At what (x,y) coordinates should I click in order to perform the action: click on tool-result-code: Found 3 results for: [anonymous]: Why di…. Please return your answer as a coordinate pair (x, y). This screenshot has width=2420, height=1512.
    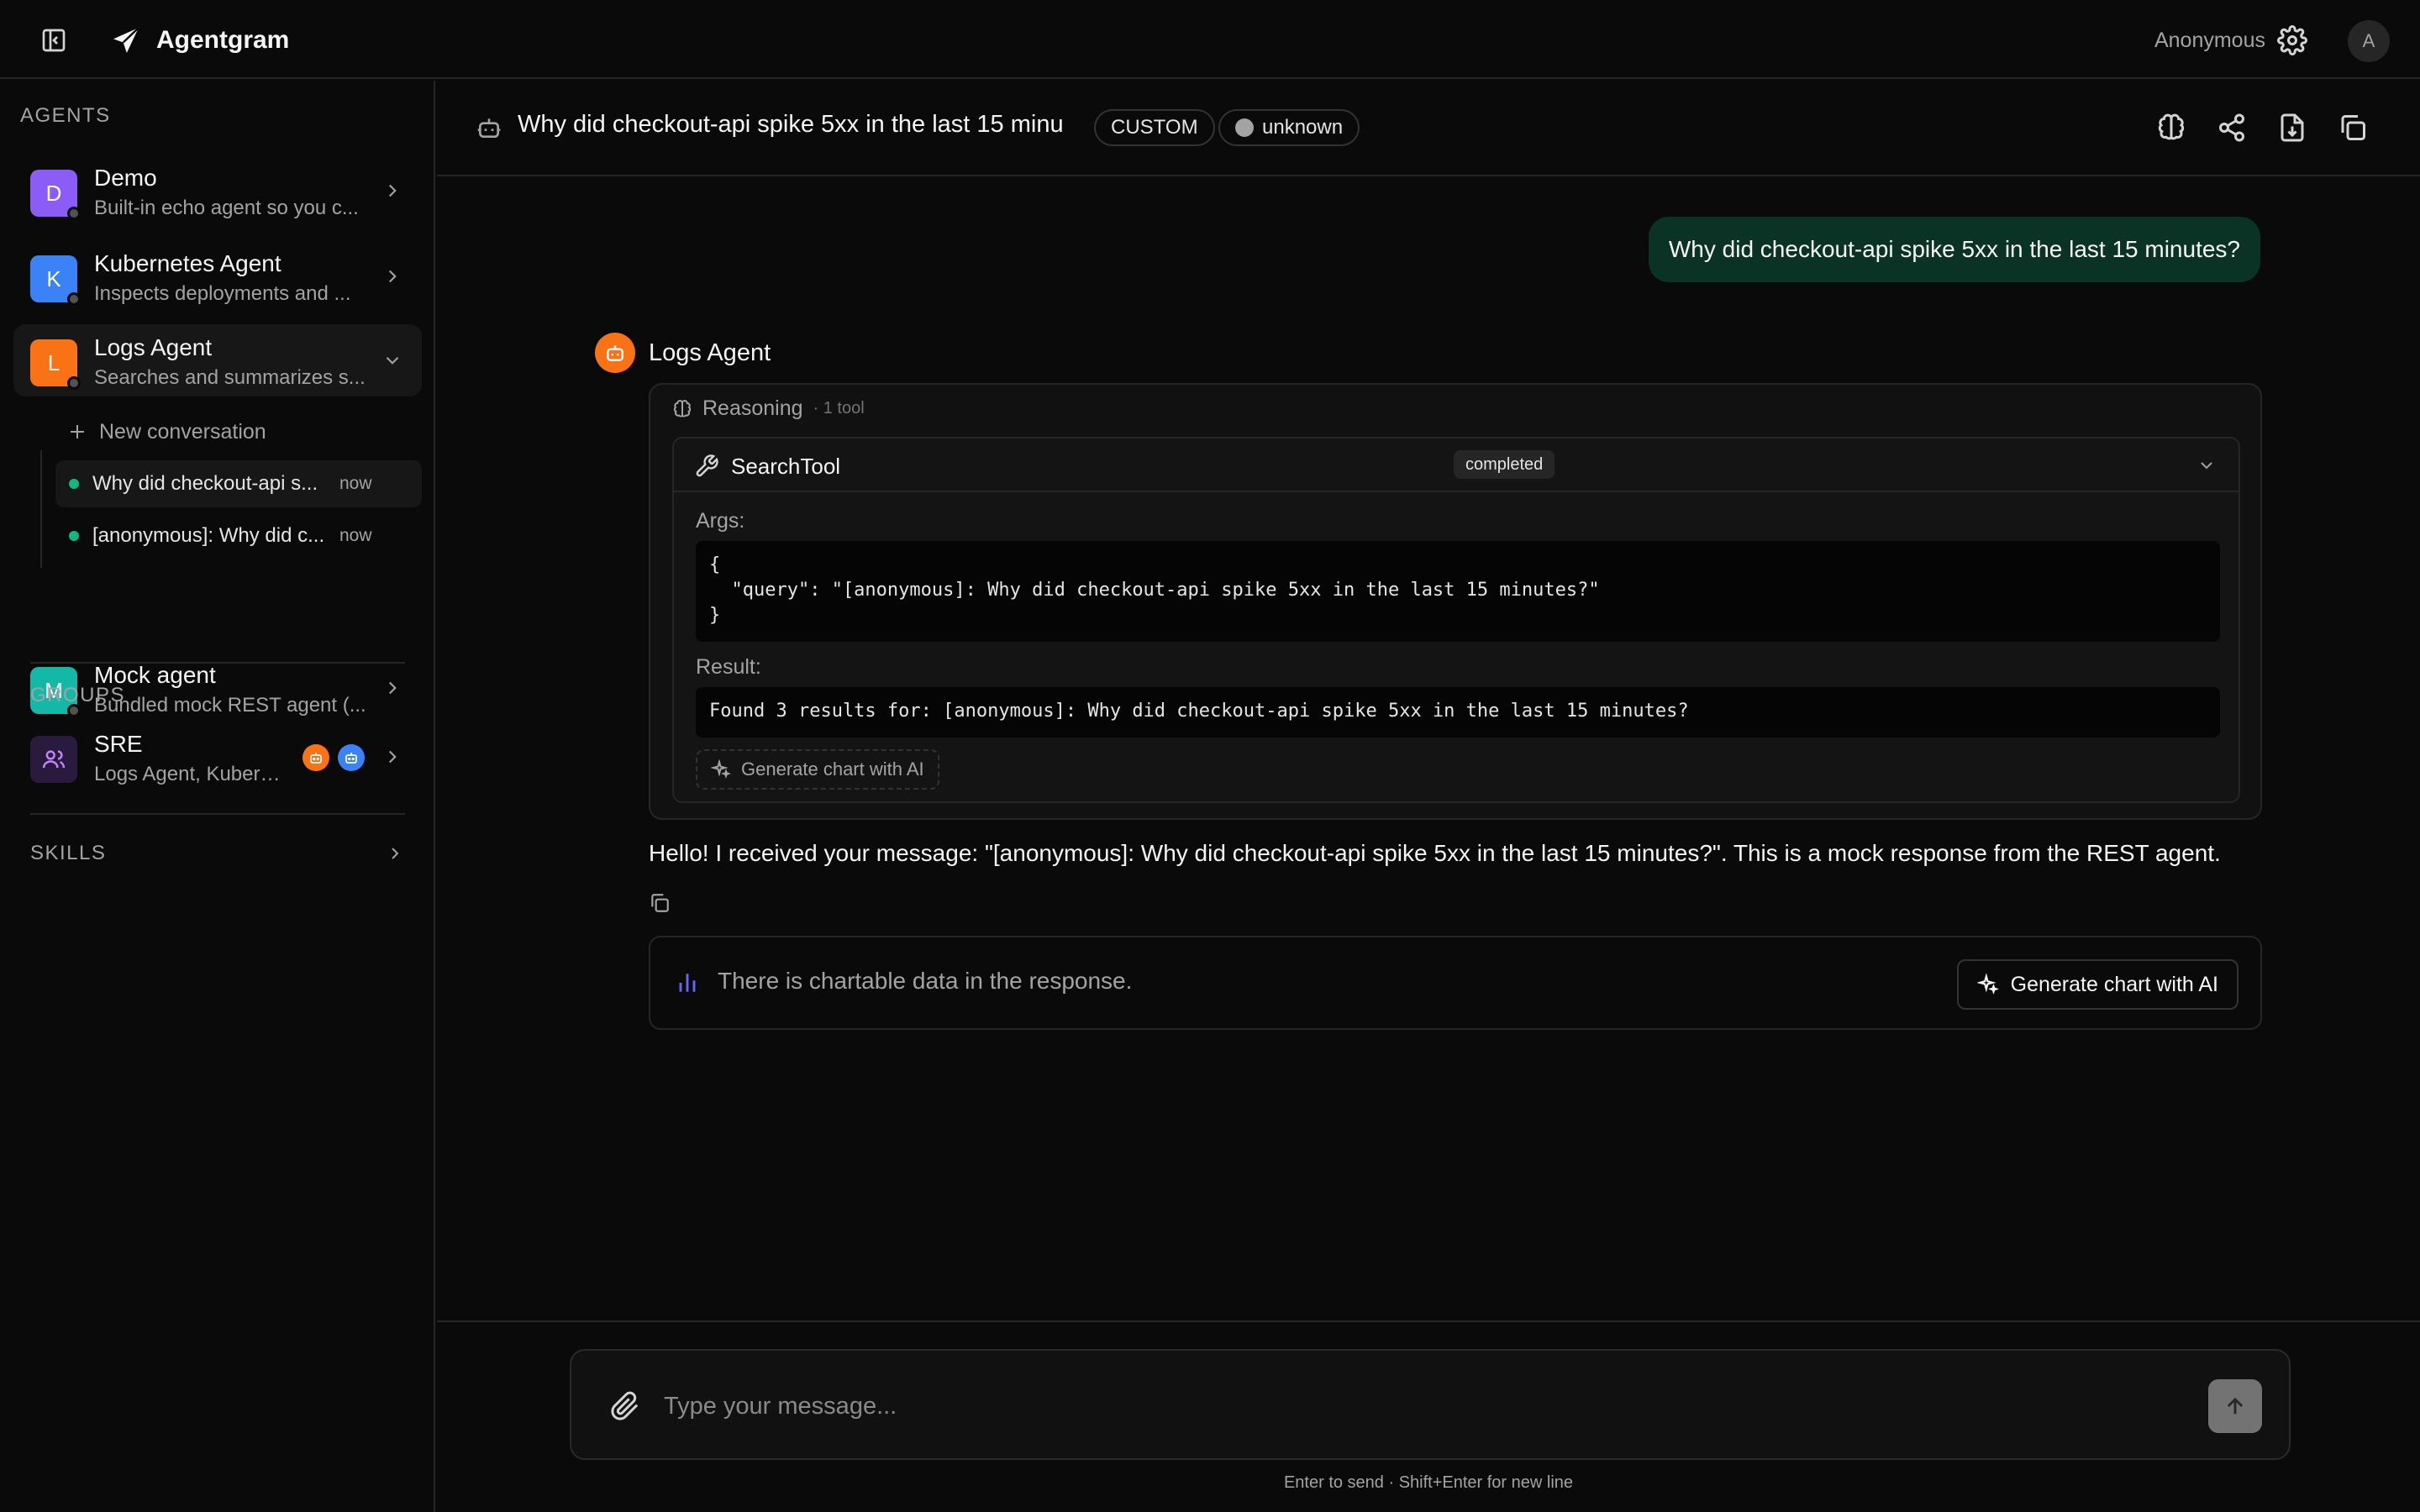
    Looking at the image, I should click on (1458, 712).